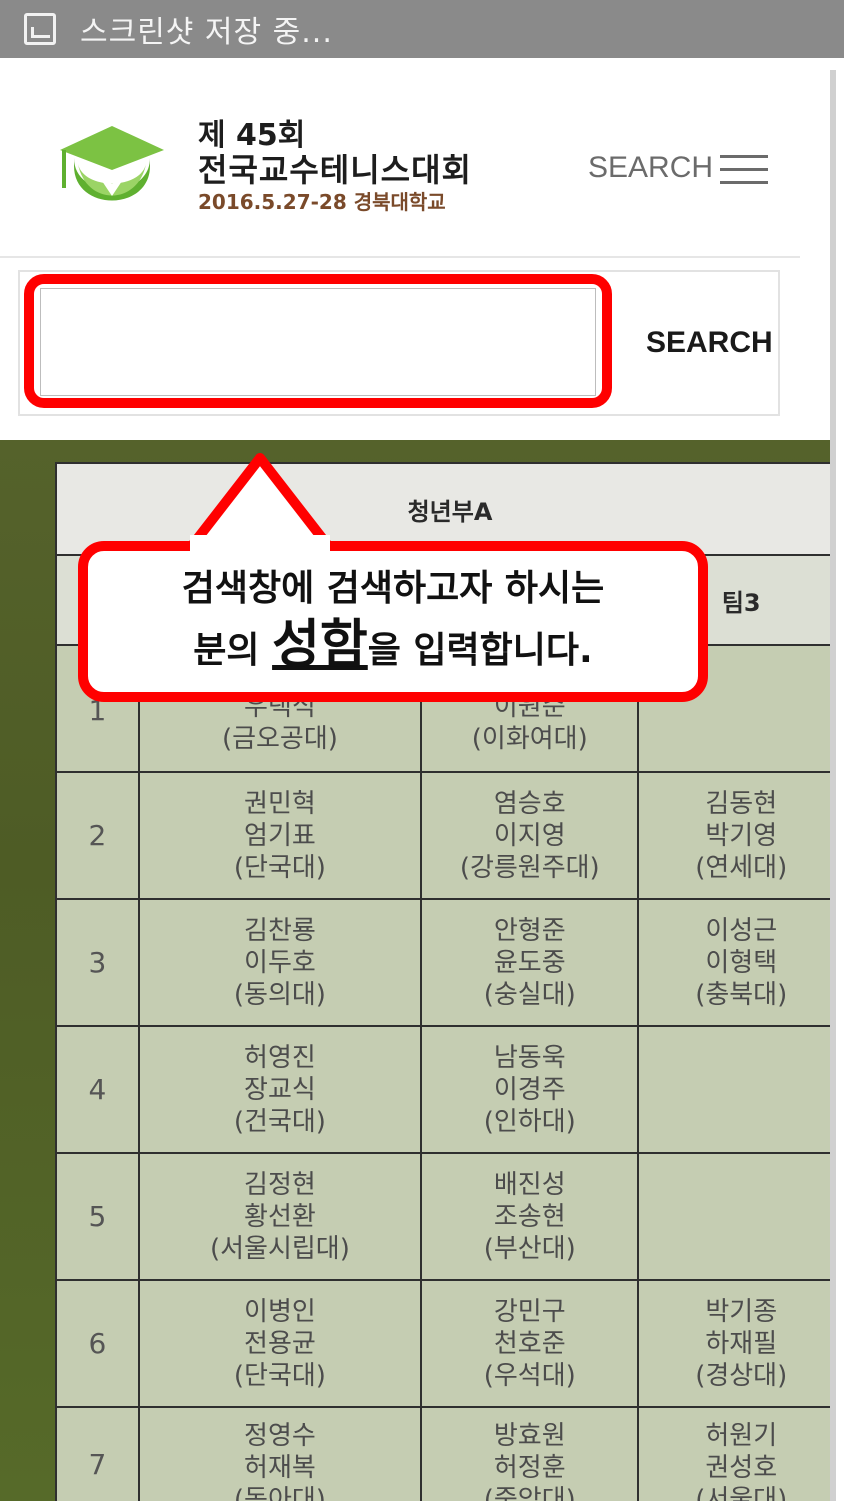 This screenshot has width=844, height=1501. I want to click on player-name: 황선환, so click(280, 1216).